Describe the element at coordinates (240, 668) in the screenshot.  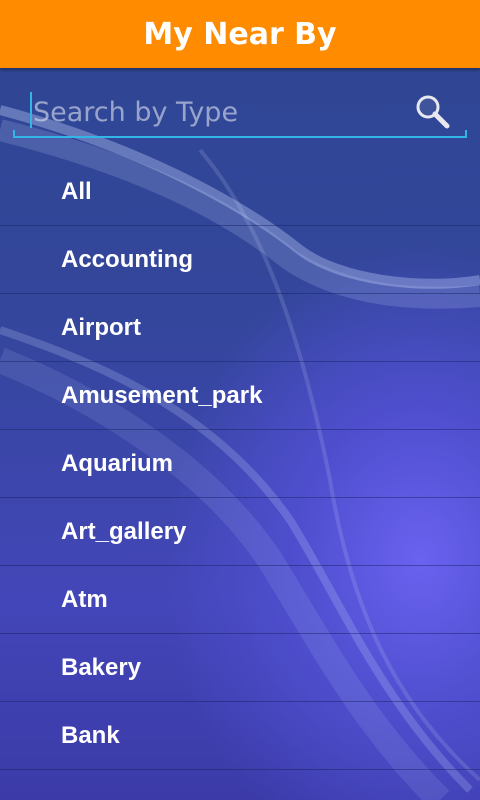
I see `list-item-bakery: Bakery` at that location.